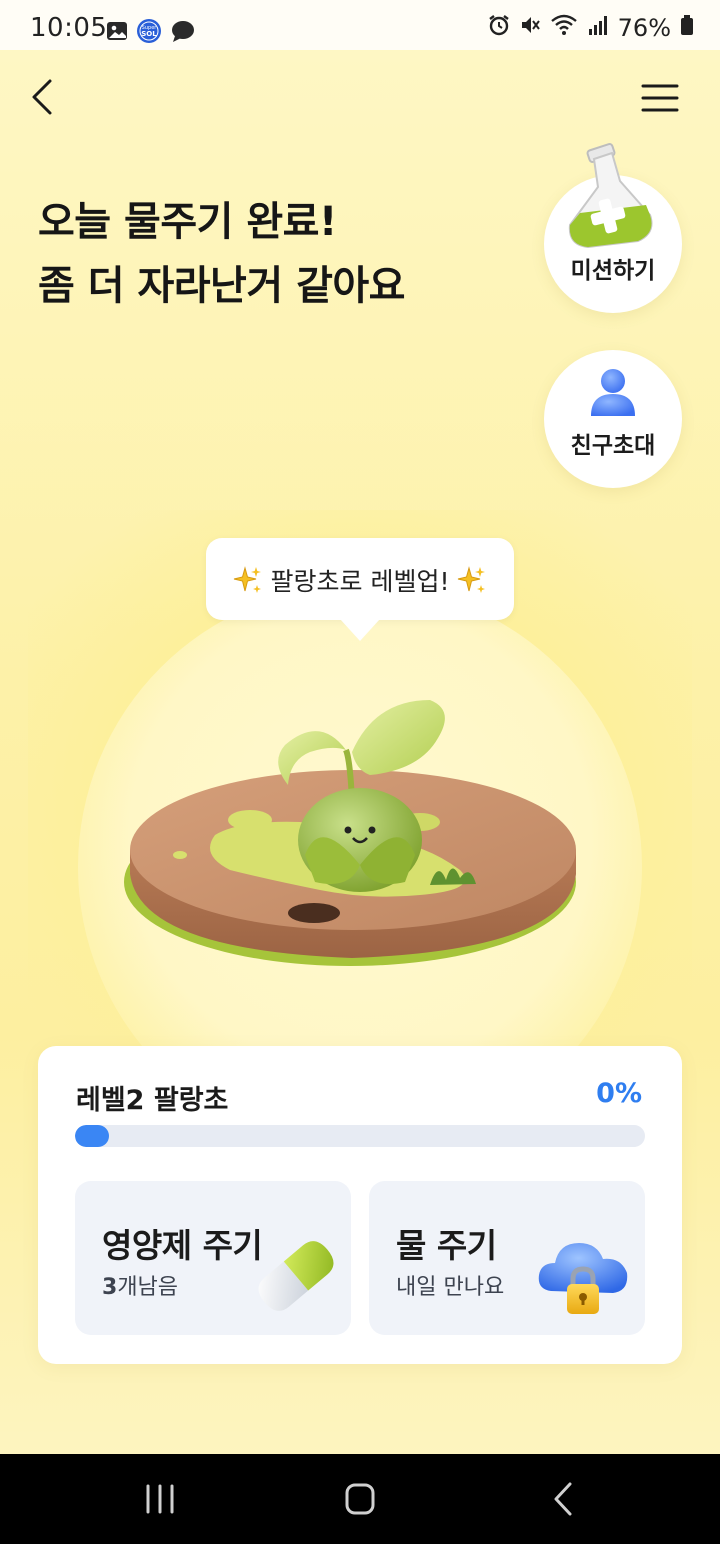 The width and height of the screenshot is (720, 1544). I want to click on water-button: 물 주기 내일 만나요, so click(507, 1258).